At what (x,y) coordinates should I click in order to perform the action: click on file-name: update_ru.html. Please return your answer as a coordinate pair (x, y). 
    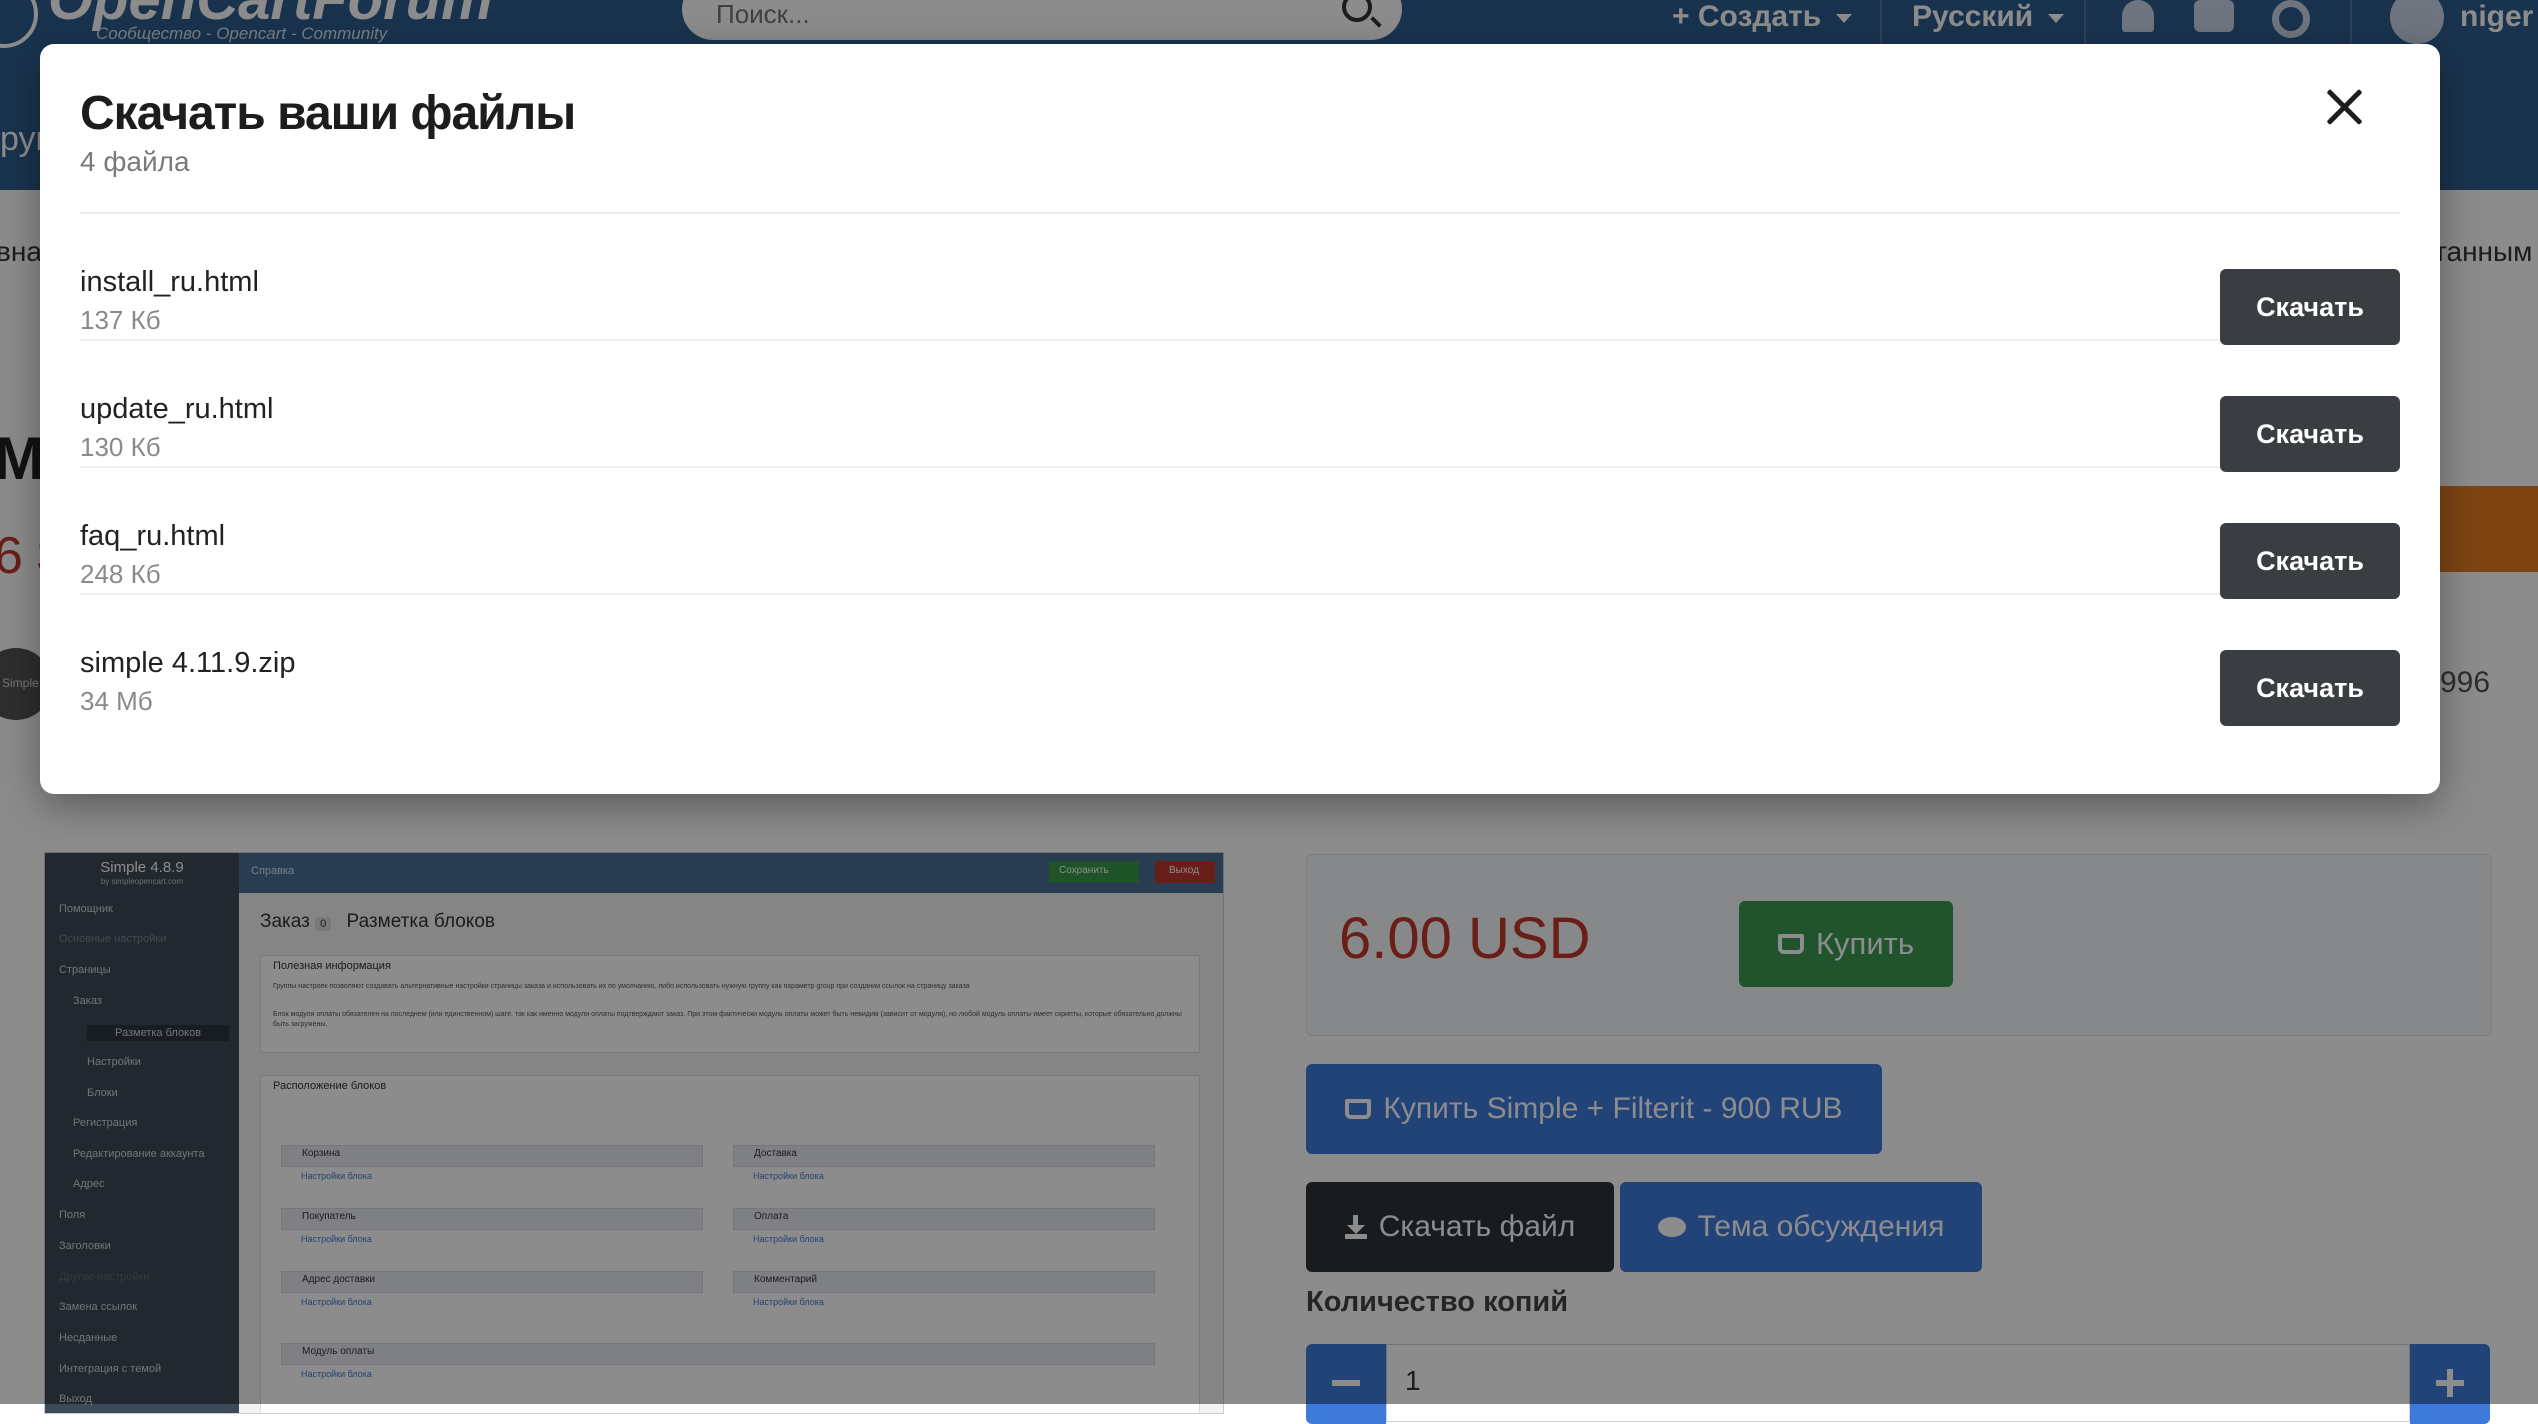
    Looking at the image, I should click on (177, 409).